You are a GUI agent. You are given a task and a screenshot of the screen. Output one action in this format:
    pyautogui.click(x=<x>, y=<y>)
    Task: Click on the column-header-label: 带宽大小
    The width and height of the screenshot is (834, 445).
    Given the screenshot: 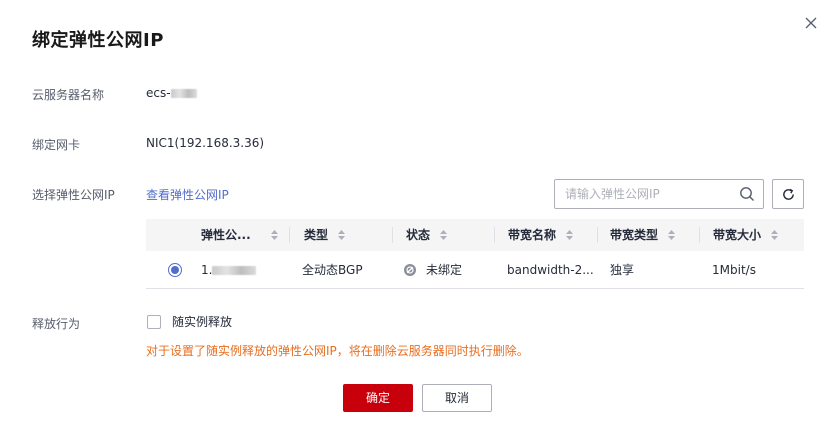 What is the action you would take?
    pyautogui.click(x=737, y=235)
    